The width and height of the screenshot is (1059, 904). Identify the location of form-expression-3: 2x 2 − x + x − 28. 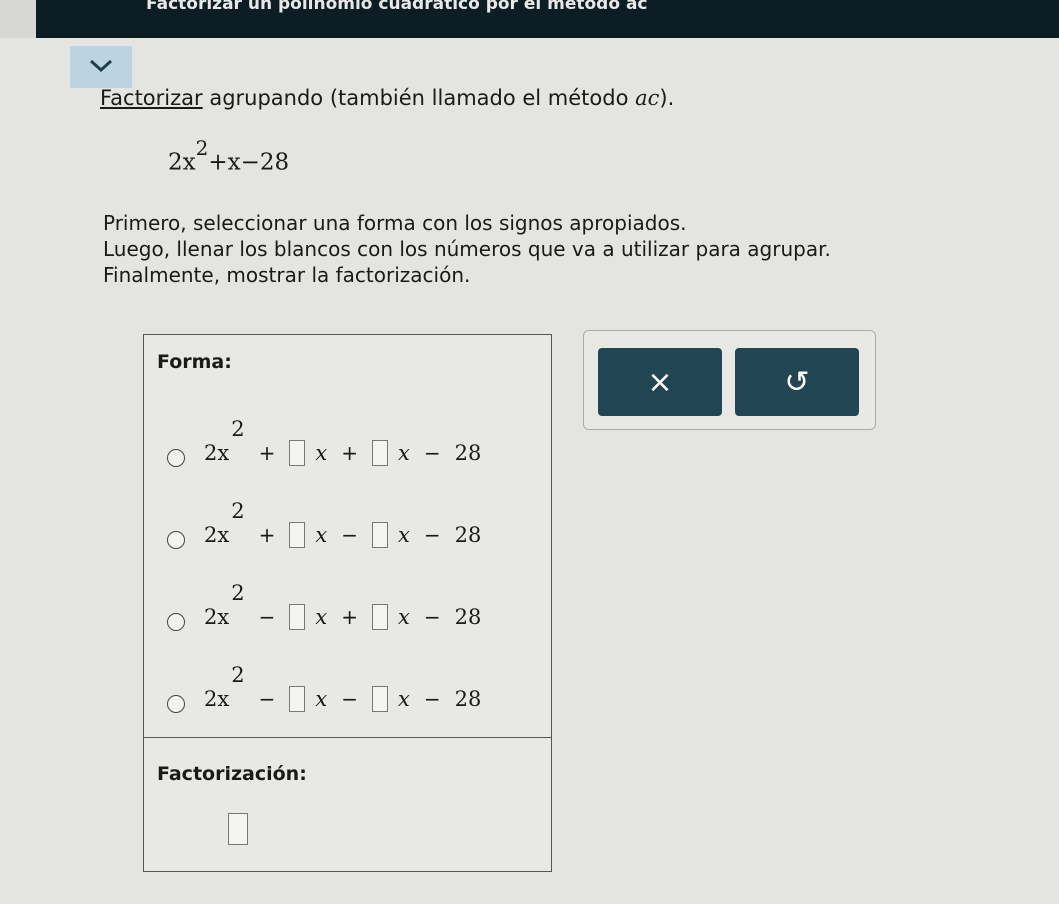
(343, 614).